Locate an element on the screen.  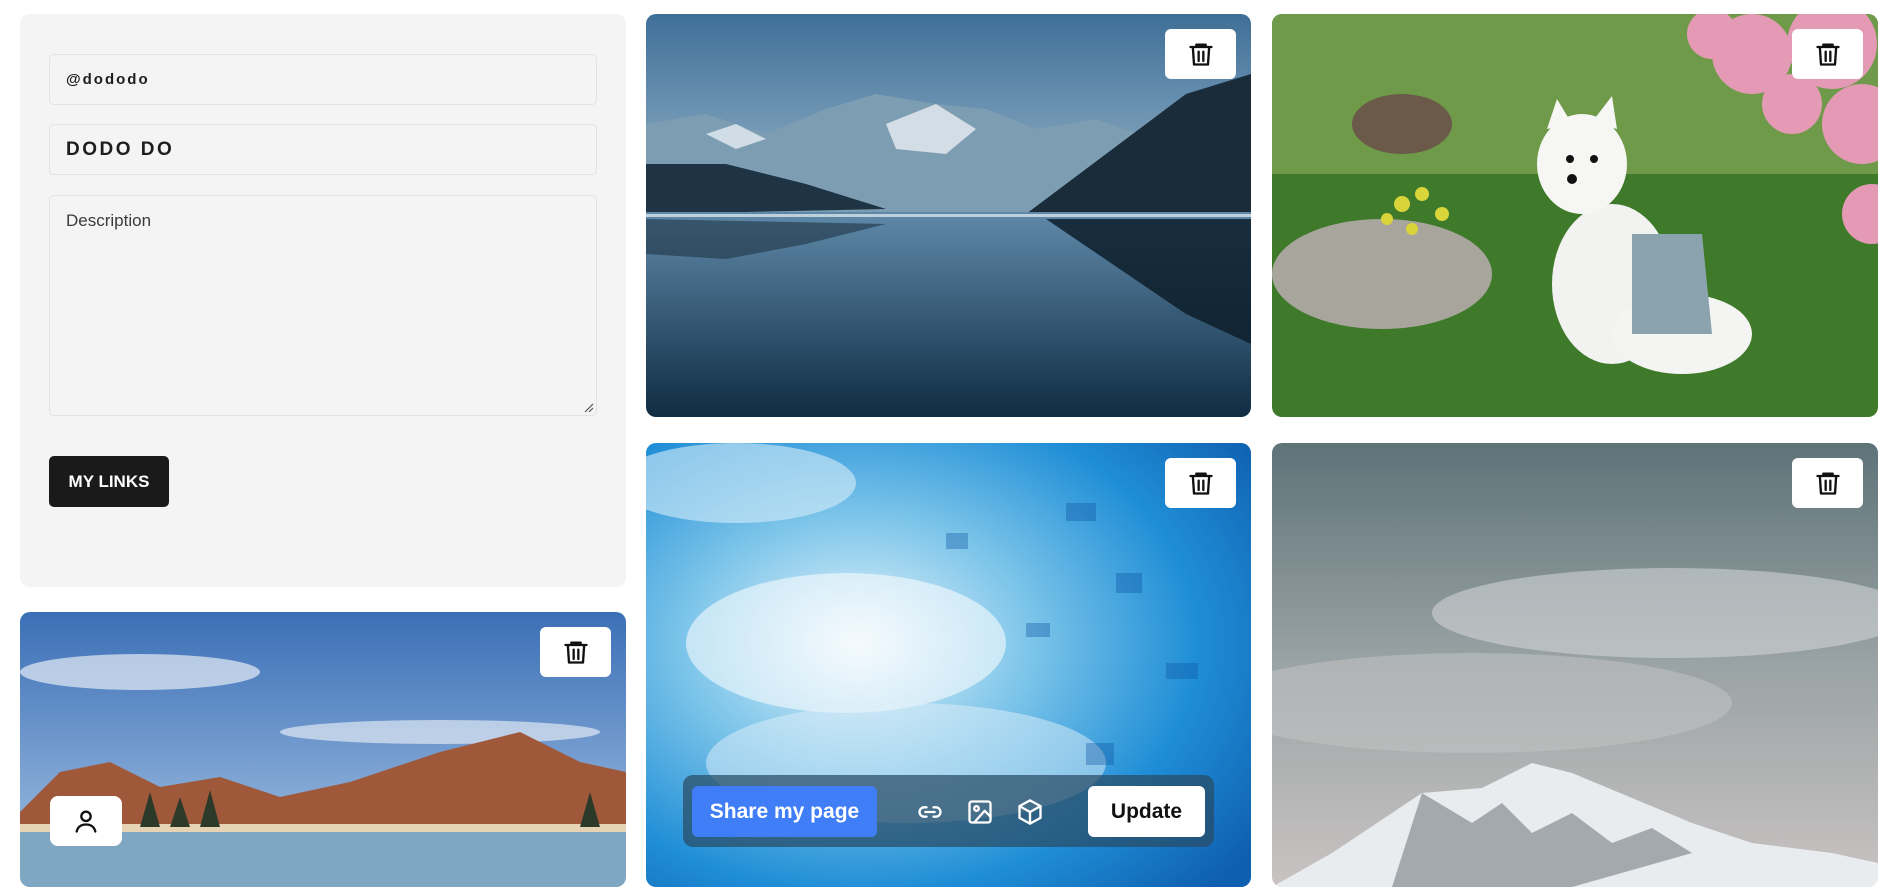
name-field: DODO DO is located at coordinates (323, 149).